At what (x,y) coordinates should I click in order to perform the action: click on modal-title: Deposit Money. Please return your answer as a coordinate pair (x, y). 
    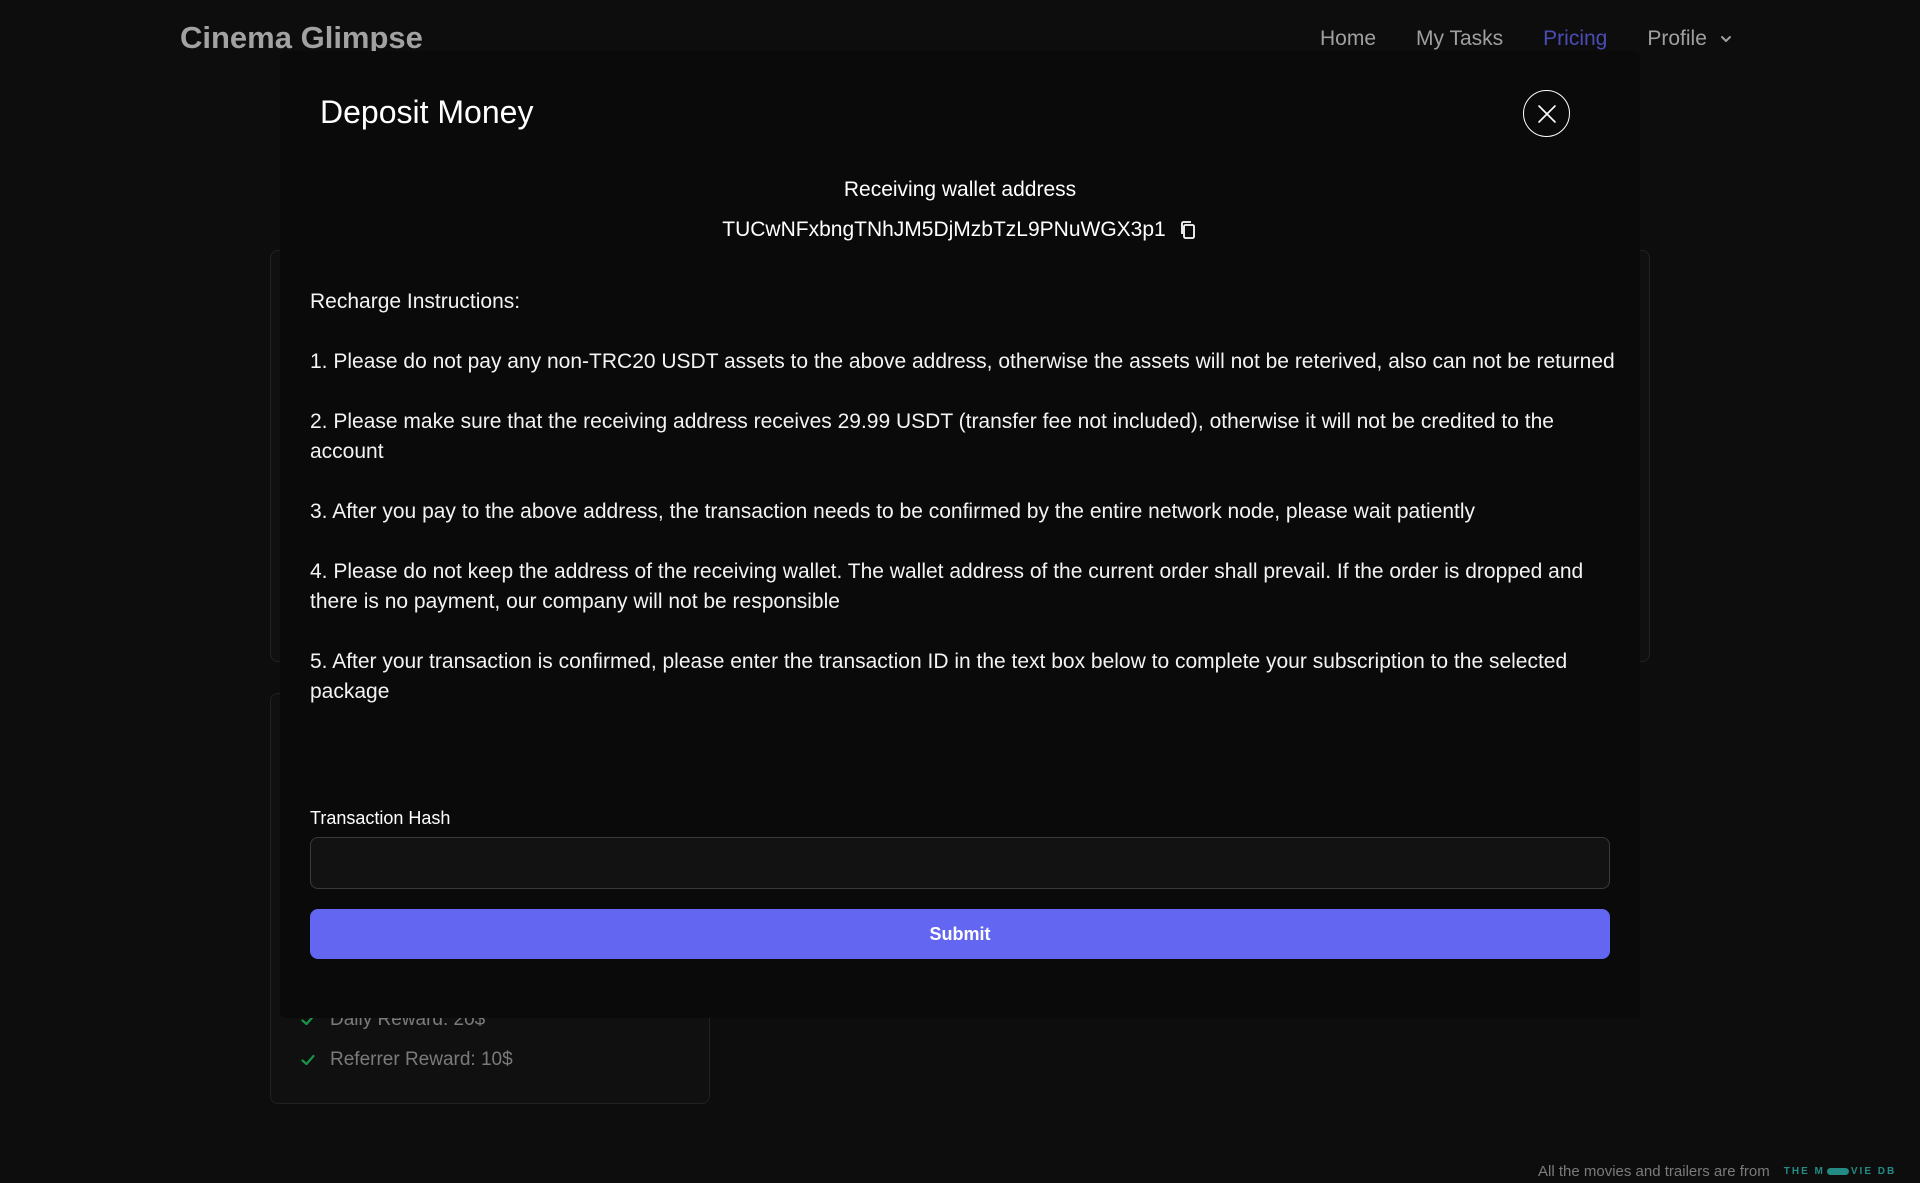
    Looking at the image, I should click on (427, 112).